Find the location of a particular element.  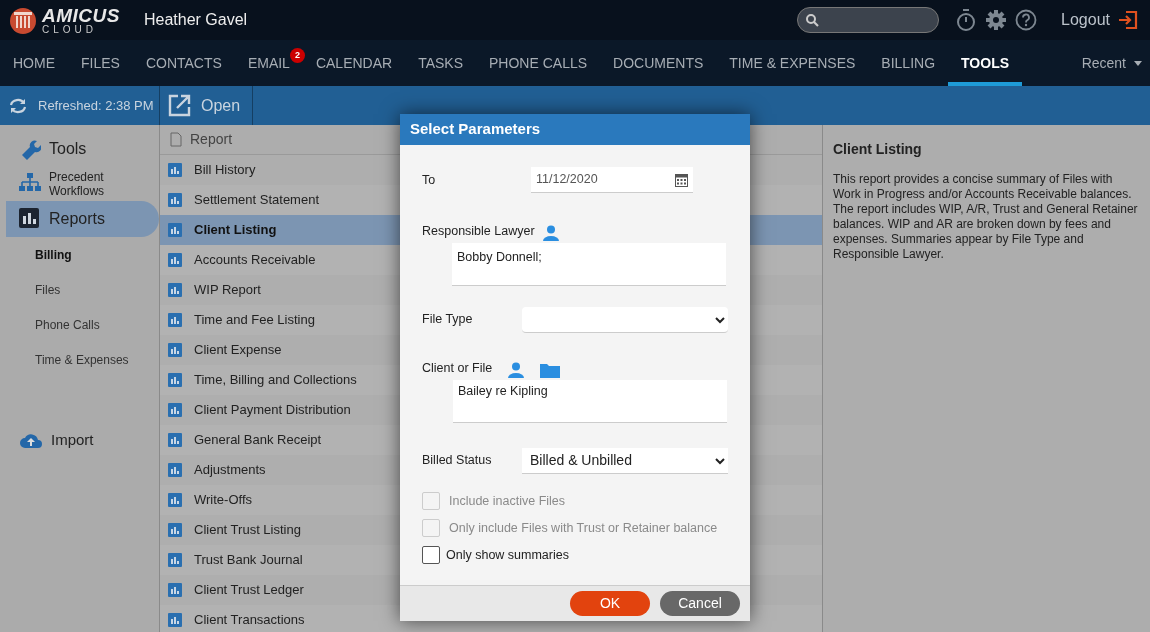

dialog-title: Select Parameters is located at coordinates (575, 129).